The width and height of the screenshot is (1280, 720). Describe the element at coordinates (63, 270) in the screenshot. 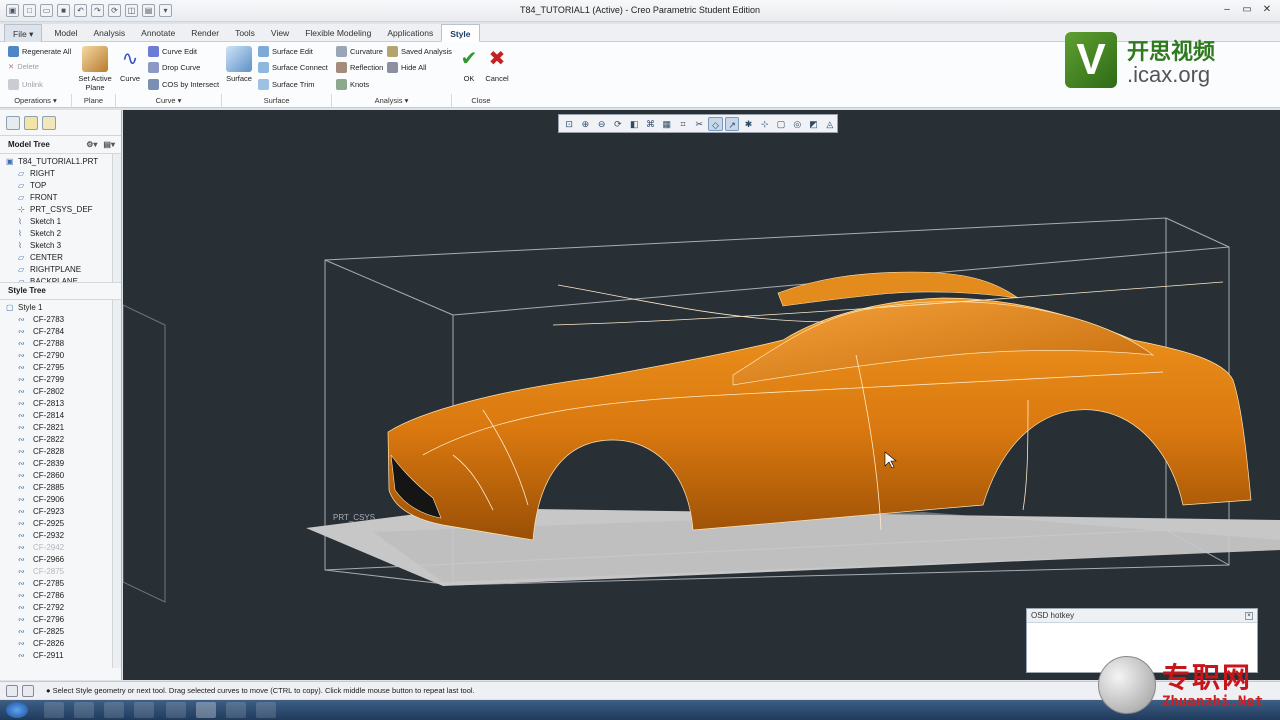

I see `model-tree-item: ▱ RIGHTPLANE` at that location.